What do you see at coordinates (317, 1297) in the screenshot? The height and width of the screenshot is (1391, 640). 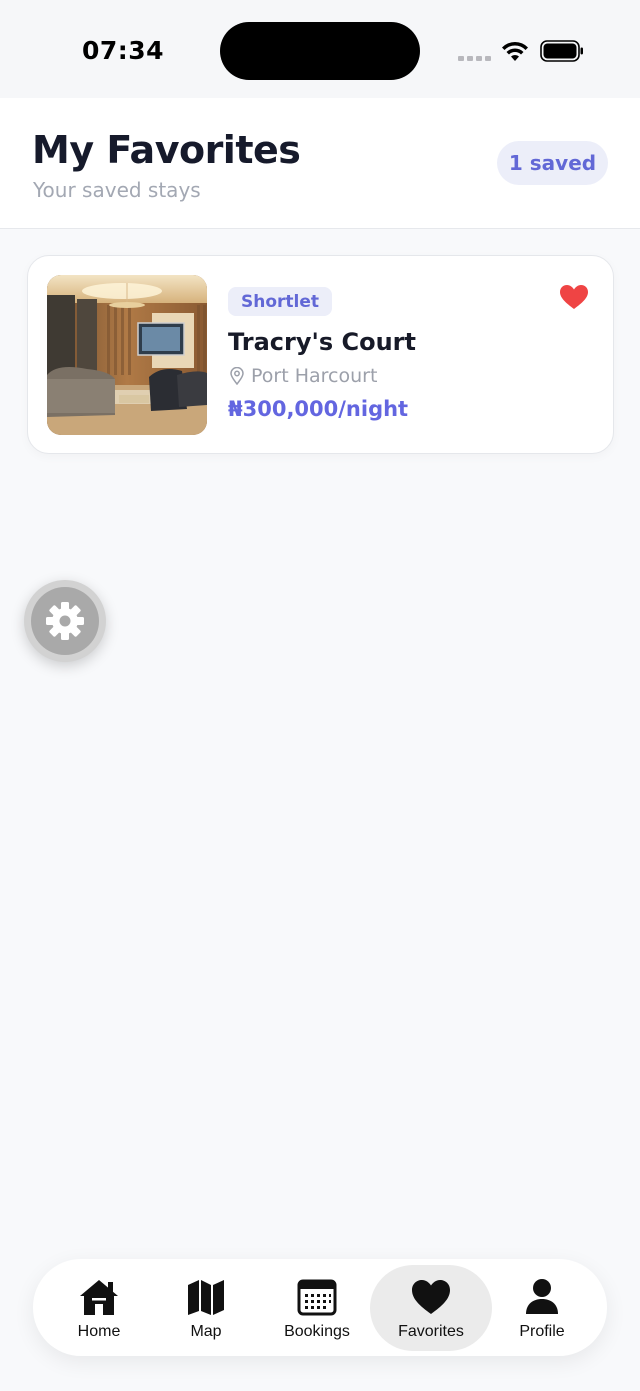 I see `calendar-icon` at bounding box center [317, 1297].